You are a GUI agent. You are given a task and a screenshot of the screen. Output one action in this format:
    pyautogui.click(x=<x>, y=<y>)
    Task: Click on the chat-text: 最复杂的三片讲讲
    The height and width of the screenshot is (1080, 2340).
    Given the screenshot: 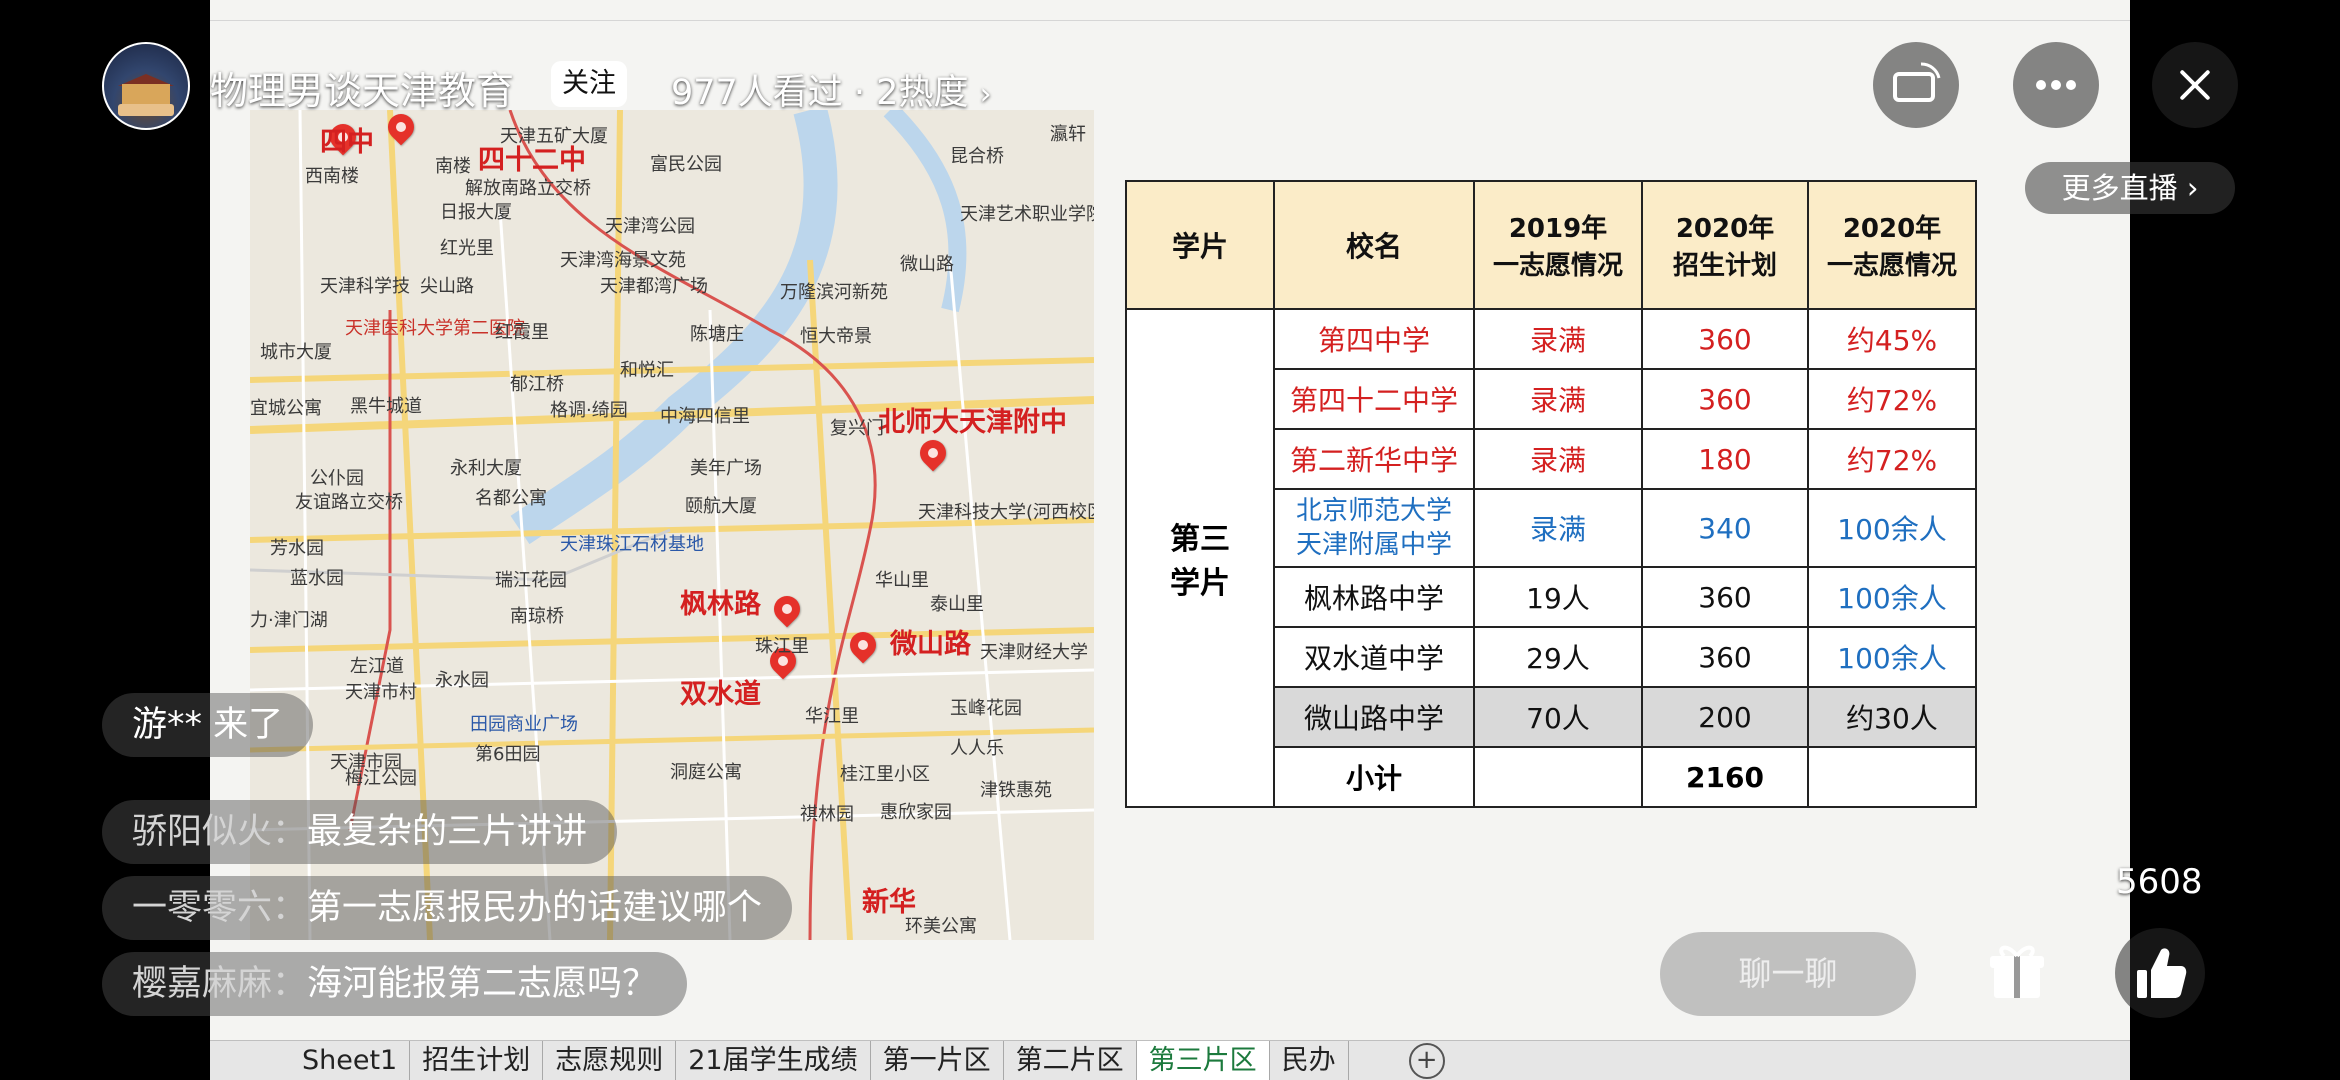 What is the action you would take?
    pyautogui.click(x=447, y=832)
    